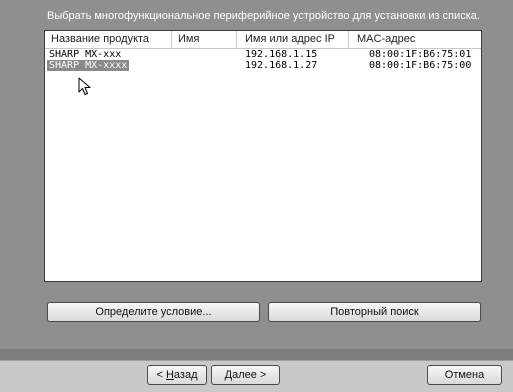 This screenshot has height=392, width=513. What do you see at coordinates (374, 312) in the screenshot?
I see `re-search-button: Повторный поиск` at bounding box center [374, 312].